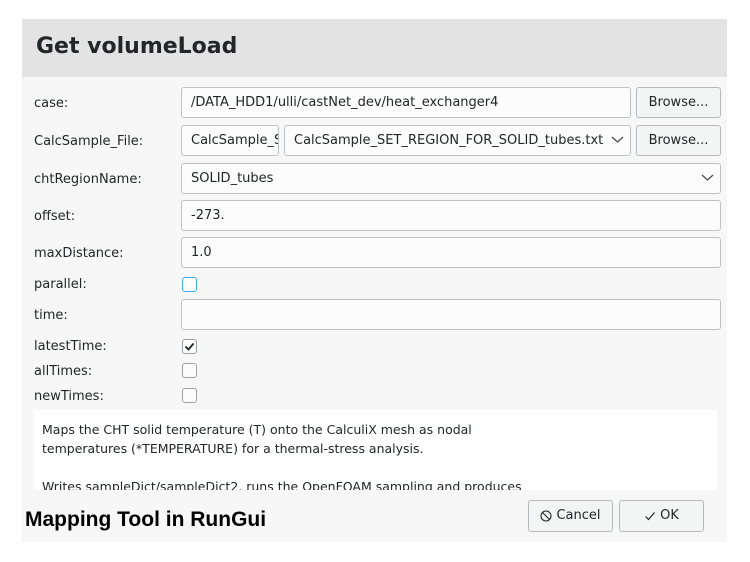 This screenshot has width=750, height=562. I want to click on new-times-label: newTimes:, so click(69, 396).